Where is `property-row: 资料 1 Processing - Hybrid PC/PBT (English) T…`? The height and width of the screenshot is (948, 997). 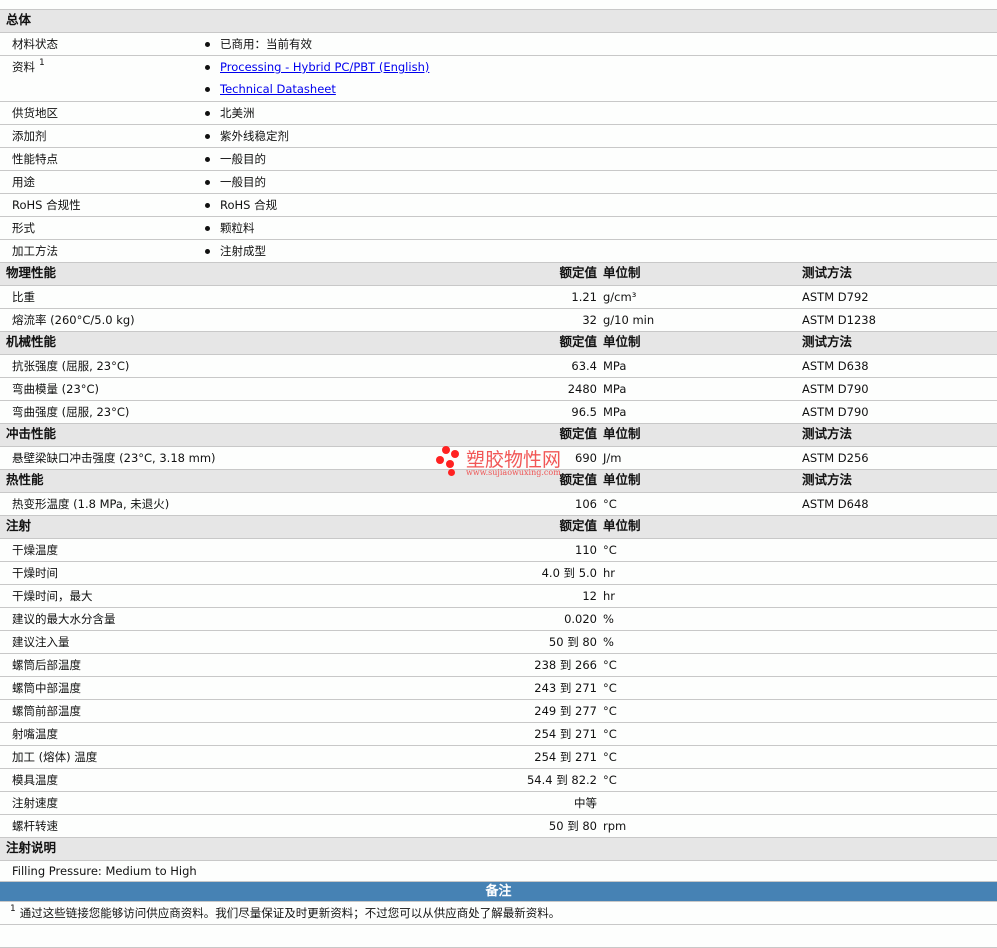 property-row: 资料 1 Processing - Hybrid PC/PBT (English) T… is located at coordinates (498, 79).